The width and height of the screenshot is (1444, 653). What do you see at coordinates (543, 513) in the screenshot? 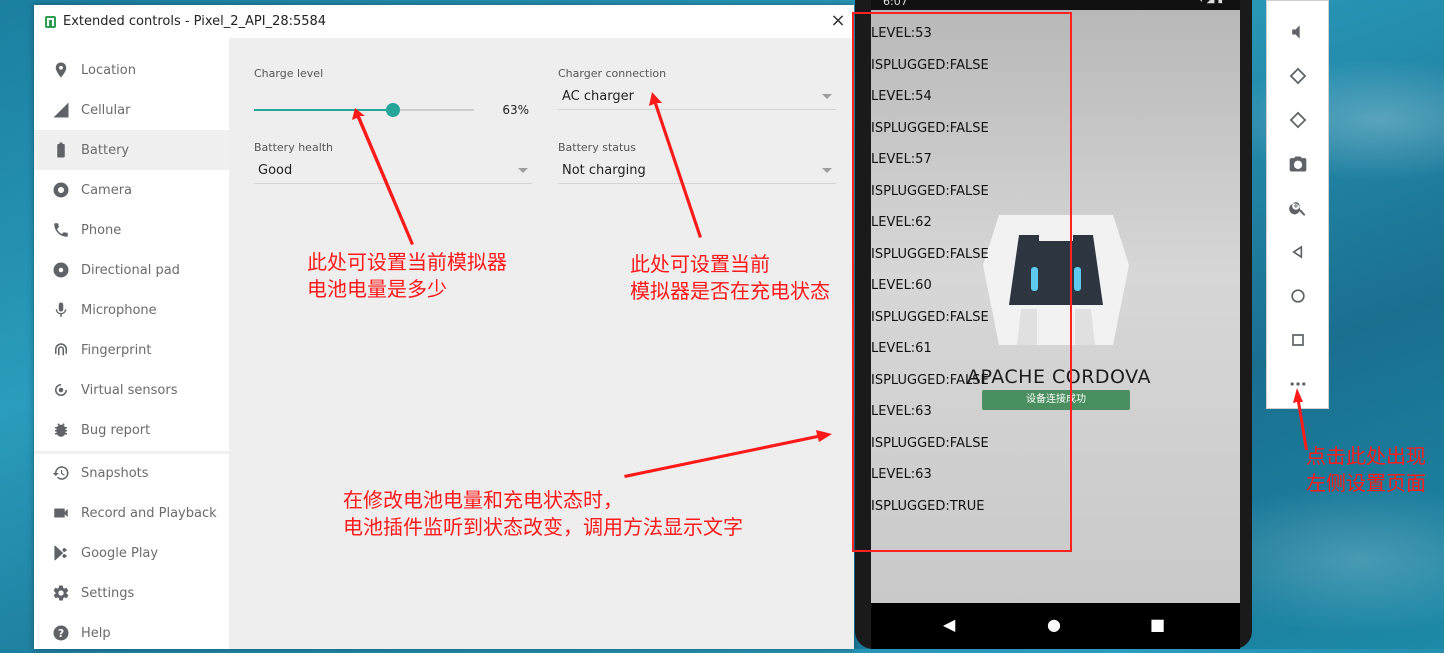
I see `annotation-listener: 在修改电池电量和充电状态时， 电池插件监听到状态改变，调用方法显示文字` at bounding box center [543, 513].